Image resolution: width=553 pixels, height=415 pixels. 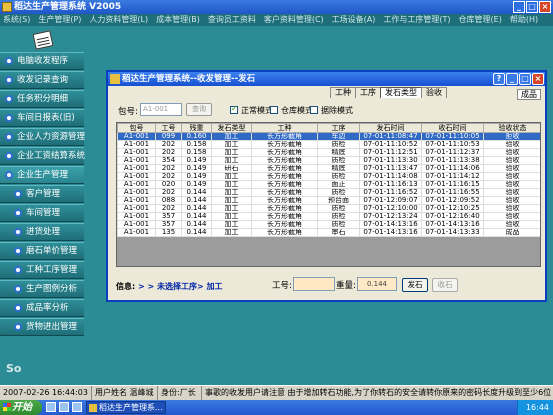 What do you see at coordinates (314, 110) in the screenshot?
I see `exclude-mode-checkbox` at bounding box center [314, 110].